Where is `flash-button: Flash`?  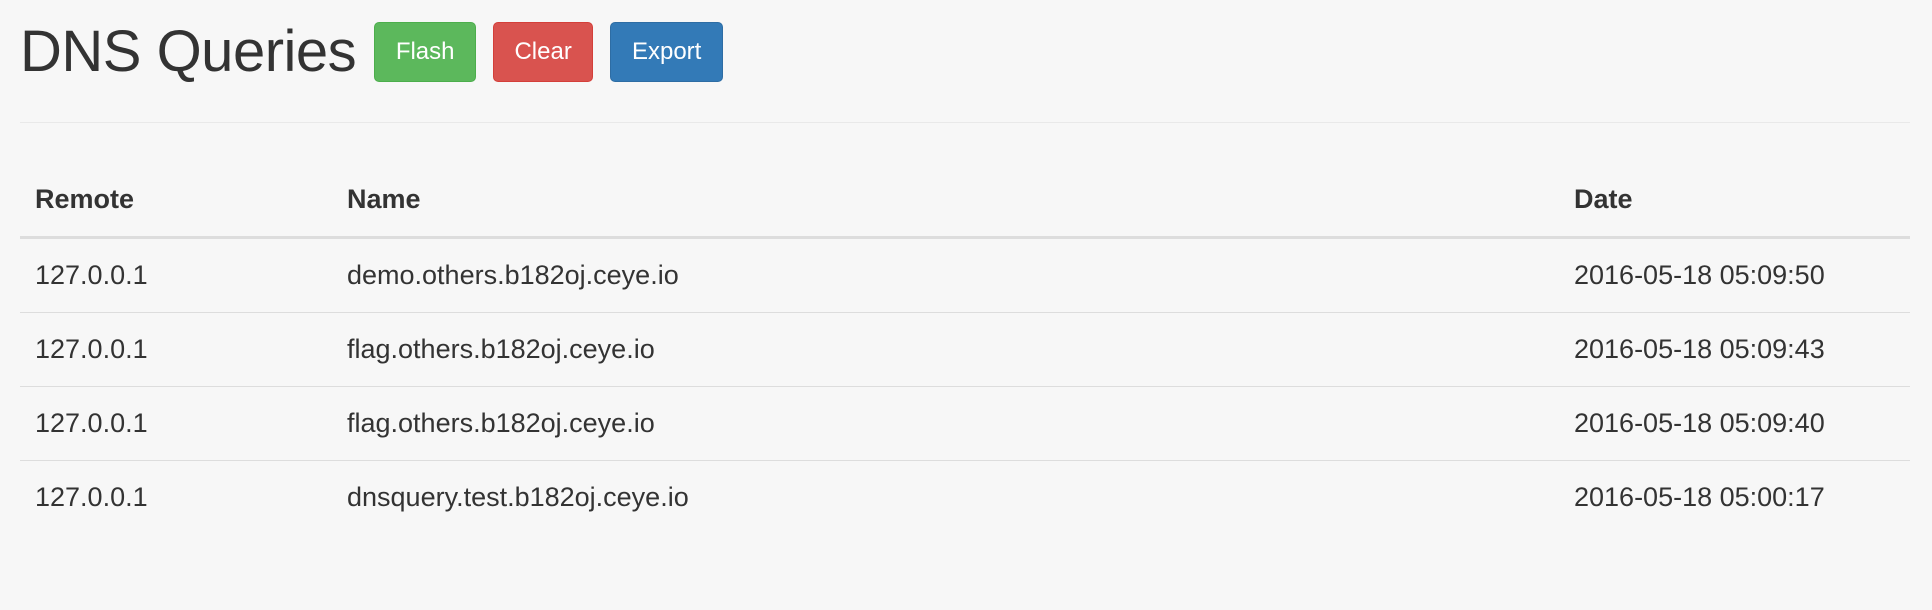 flash-button: Flash is located at coordinates (425, 52).